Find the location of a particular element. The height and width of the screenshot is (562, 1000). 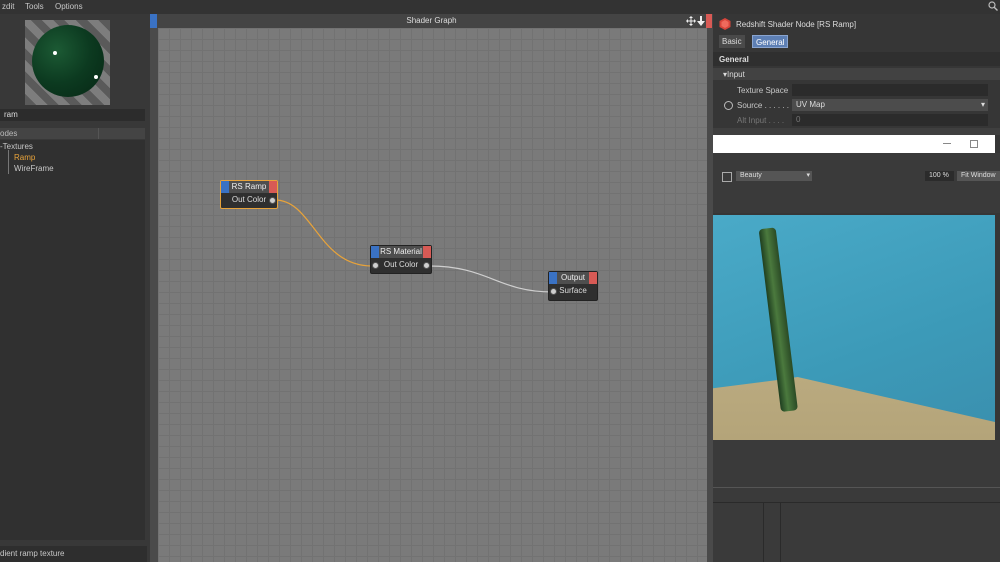

alt-input-label: Alt Input . . . . is located at coordinates (761, 120).